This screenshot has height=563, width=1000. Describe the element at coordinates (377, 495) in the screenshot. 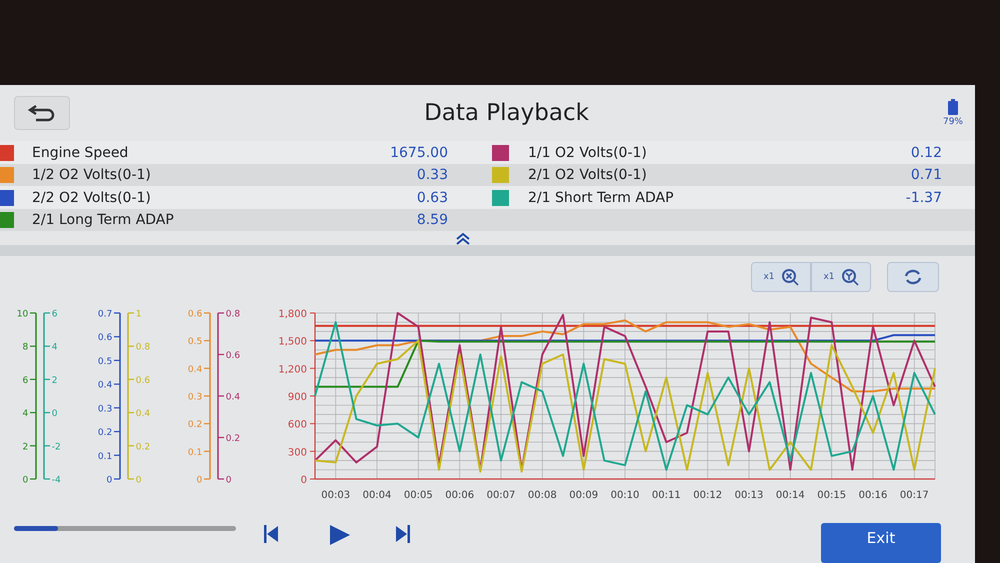

I see `x-tick-label: 00:04` at that location.